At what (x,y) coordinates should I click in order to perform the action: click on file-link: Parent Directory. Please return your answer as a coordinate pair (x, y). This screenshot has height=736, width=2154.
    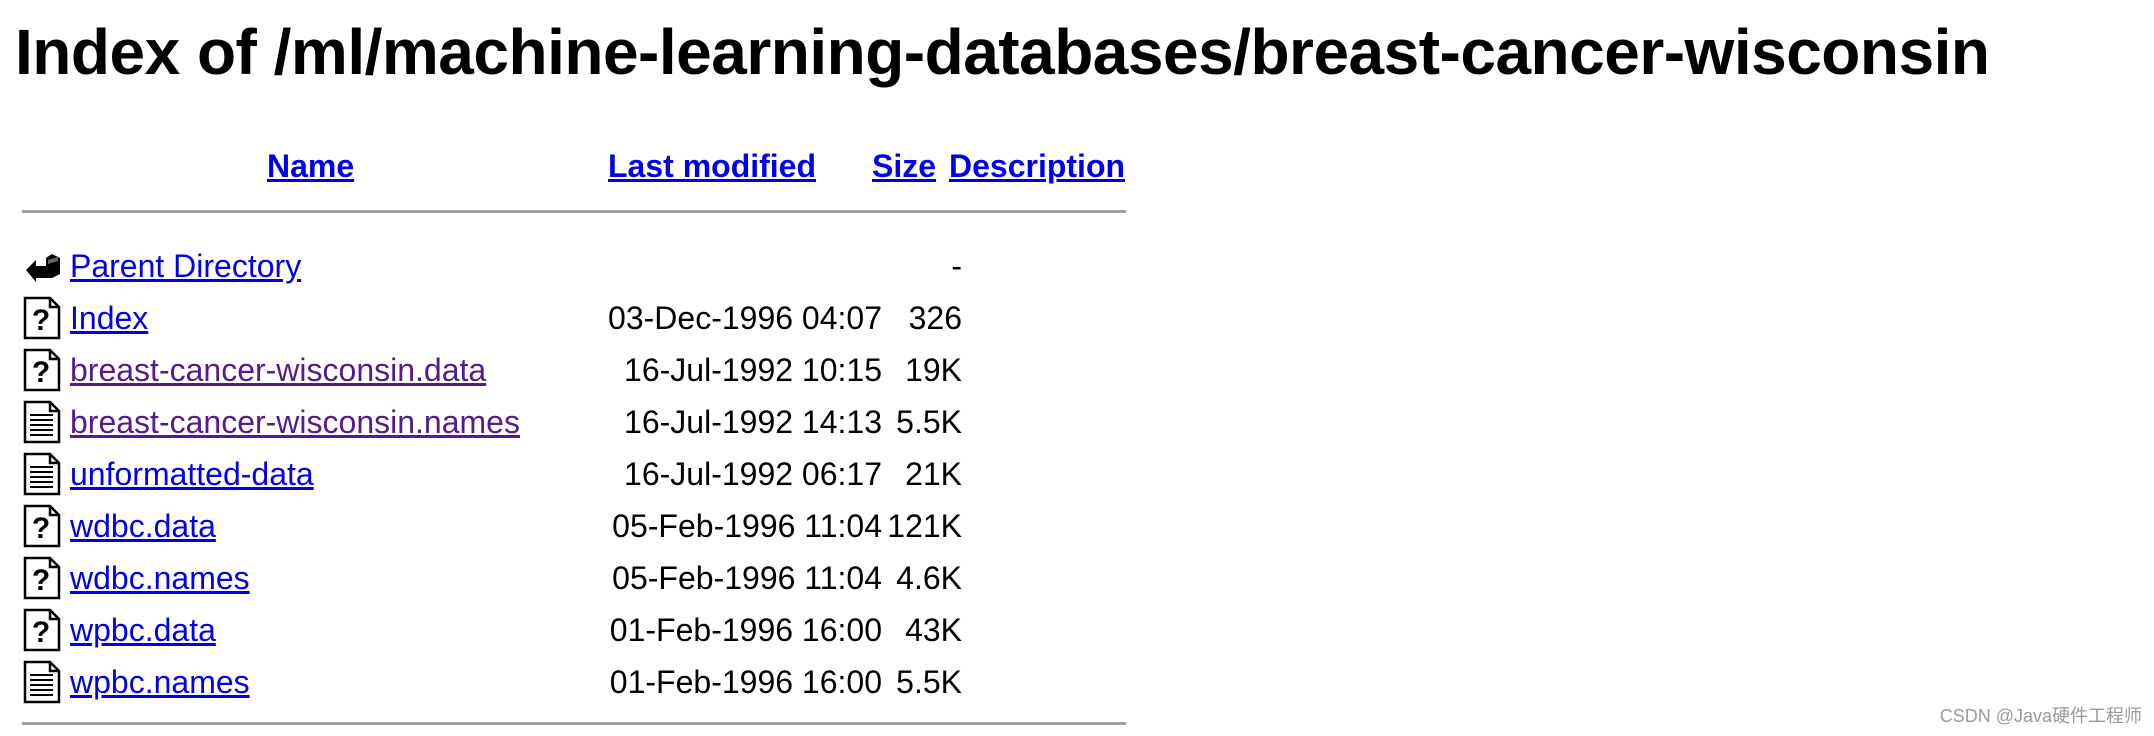
    Looking at the image, I should click on (185, 266).